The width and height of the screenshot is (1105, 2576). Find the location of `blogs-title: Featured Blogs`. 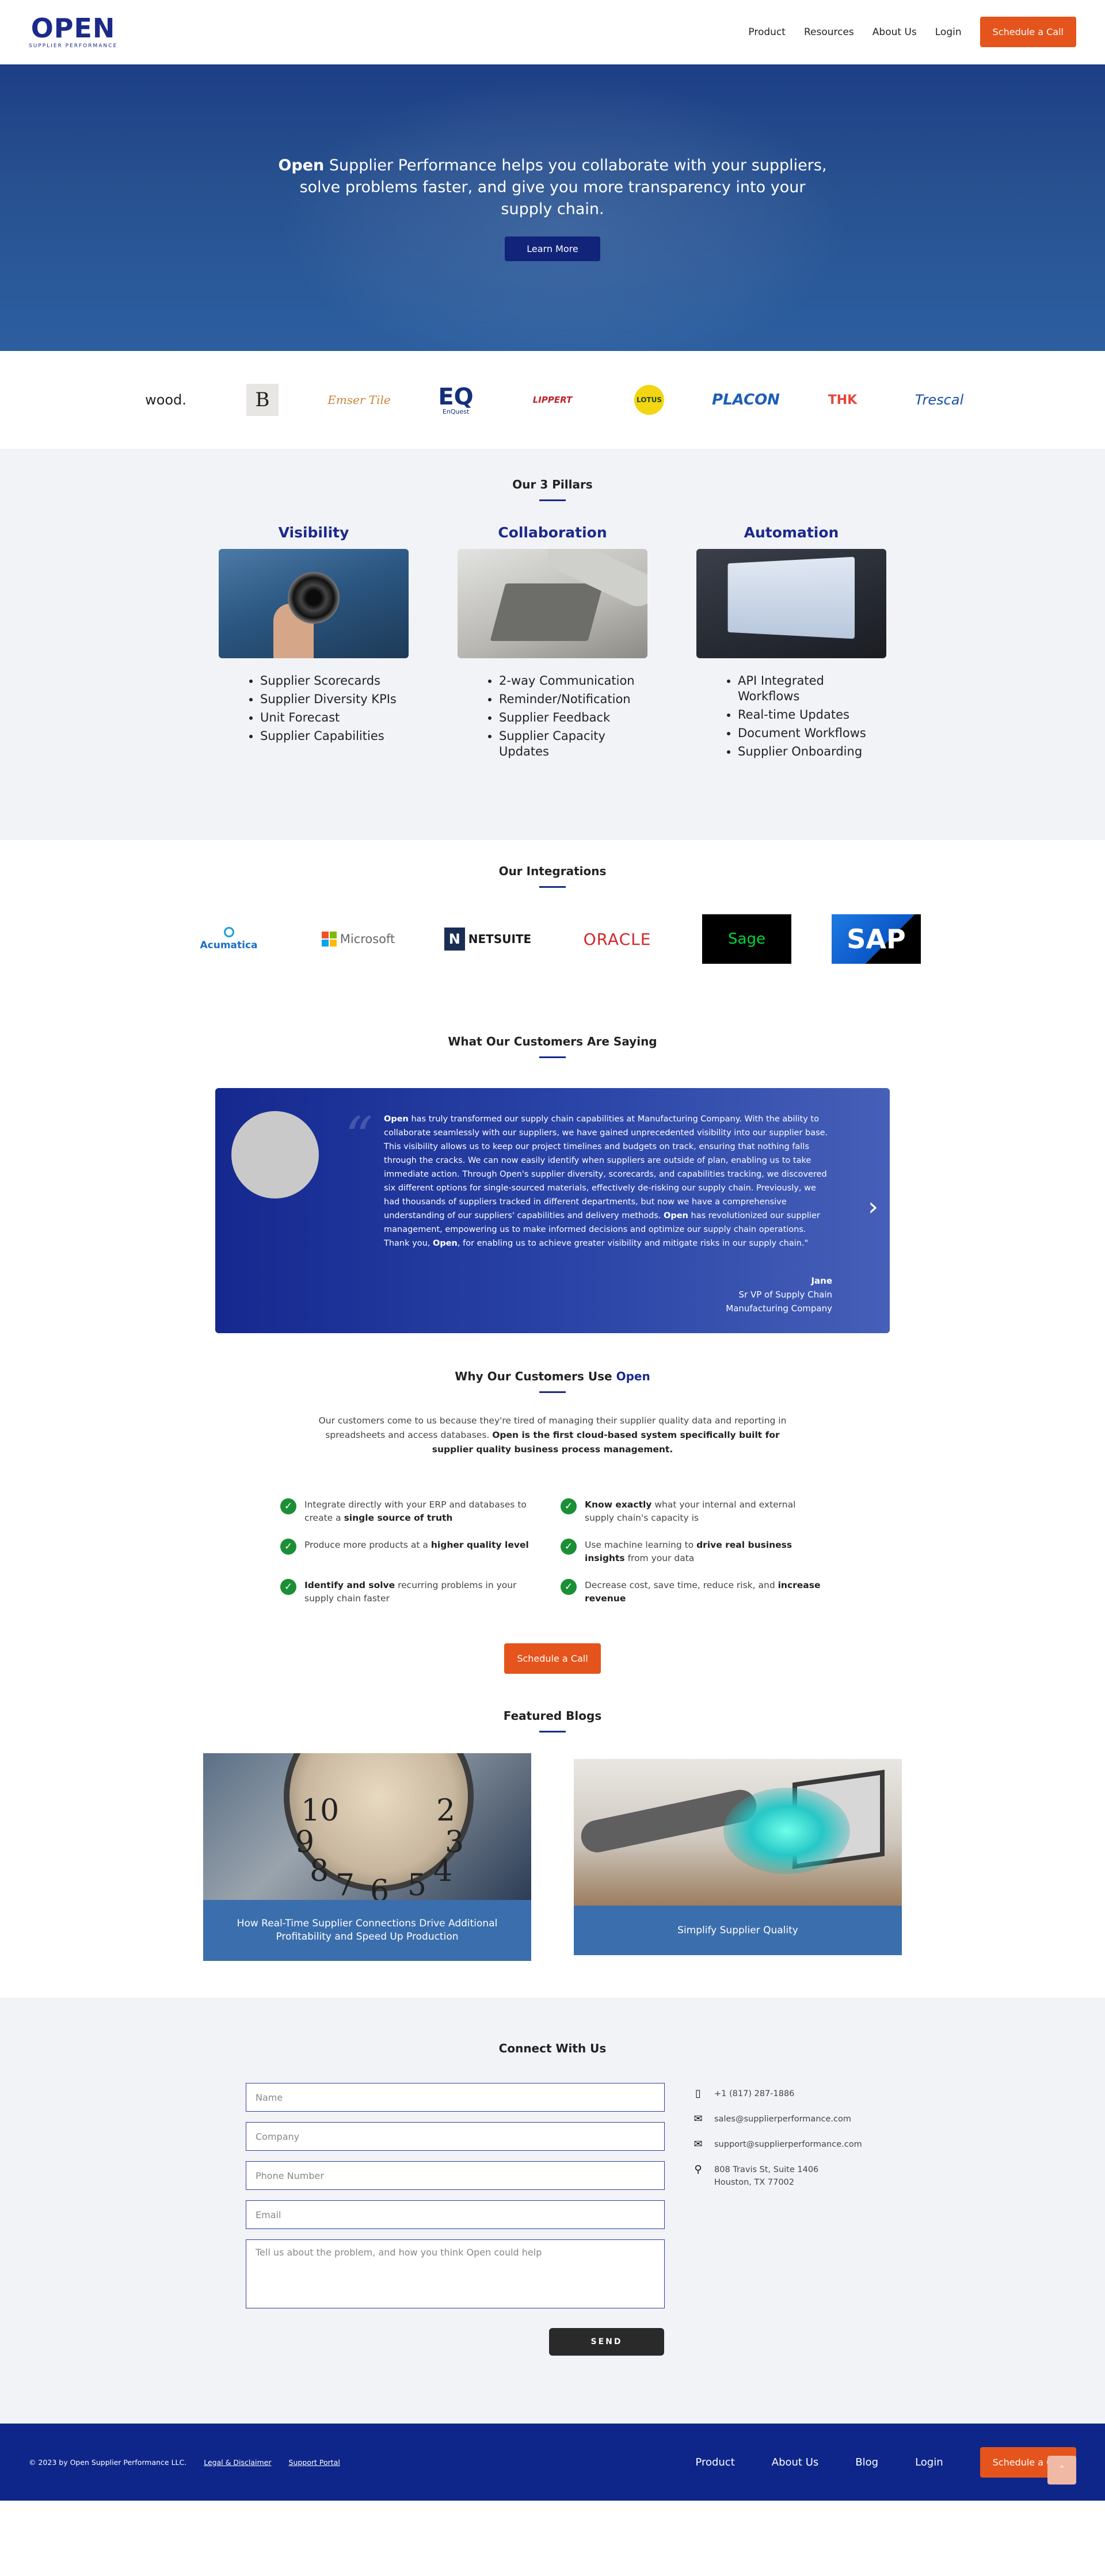

blogs-title: Featured Blogs is located at coordinates (552, 1716).